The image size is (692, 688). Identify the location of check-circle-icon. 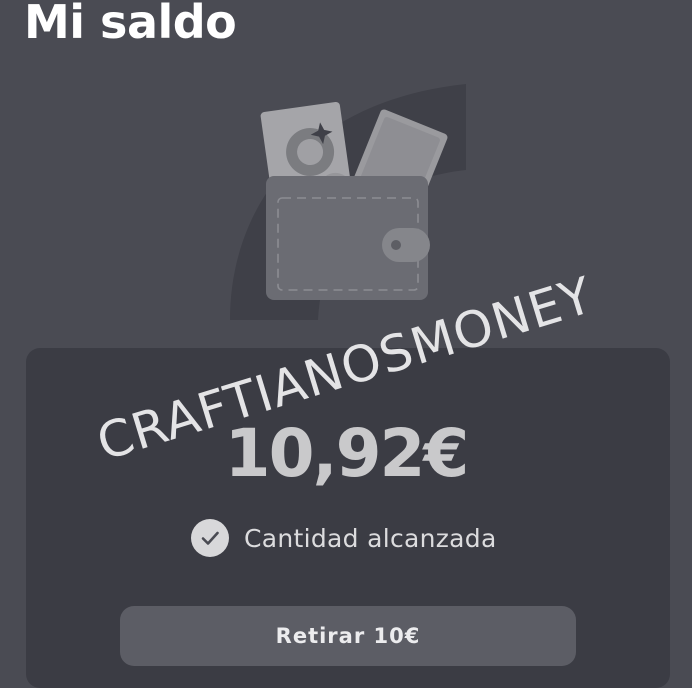
(210, 538).